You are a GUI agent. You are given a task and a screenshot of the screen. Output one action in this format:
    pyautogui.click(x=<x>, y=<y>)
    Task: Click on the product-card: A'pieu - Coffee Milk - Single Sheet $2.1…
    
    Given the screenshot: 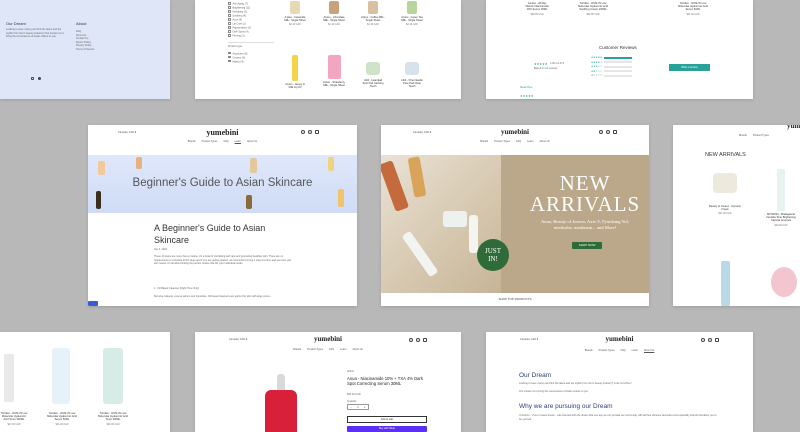 What is the action you would take?
    pyautogui.click(x=373, y=13)
    